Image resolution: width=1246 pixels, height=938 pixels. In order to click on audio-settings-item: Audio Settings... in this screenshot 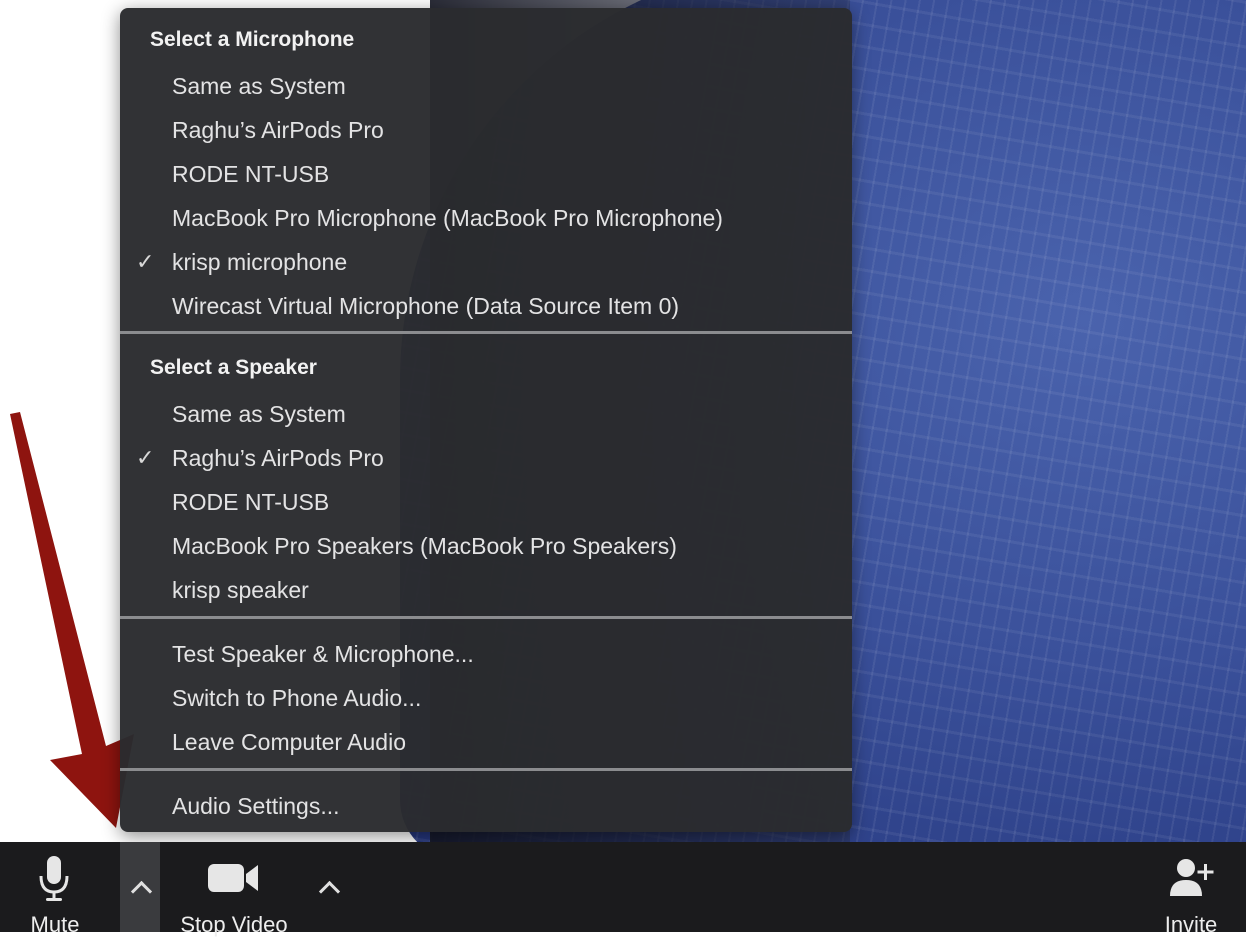, I will do `click(486, 806)`.